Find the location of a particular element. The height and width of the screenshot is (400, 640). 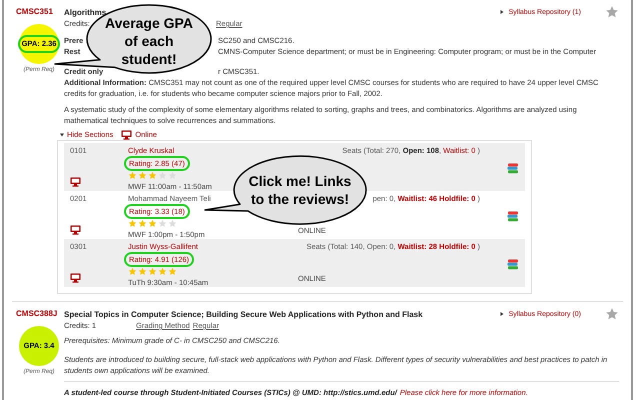

course-title: Algorithms is located at coordinates (85, 12).